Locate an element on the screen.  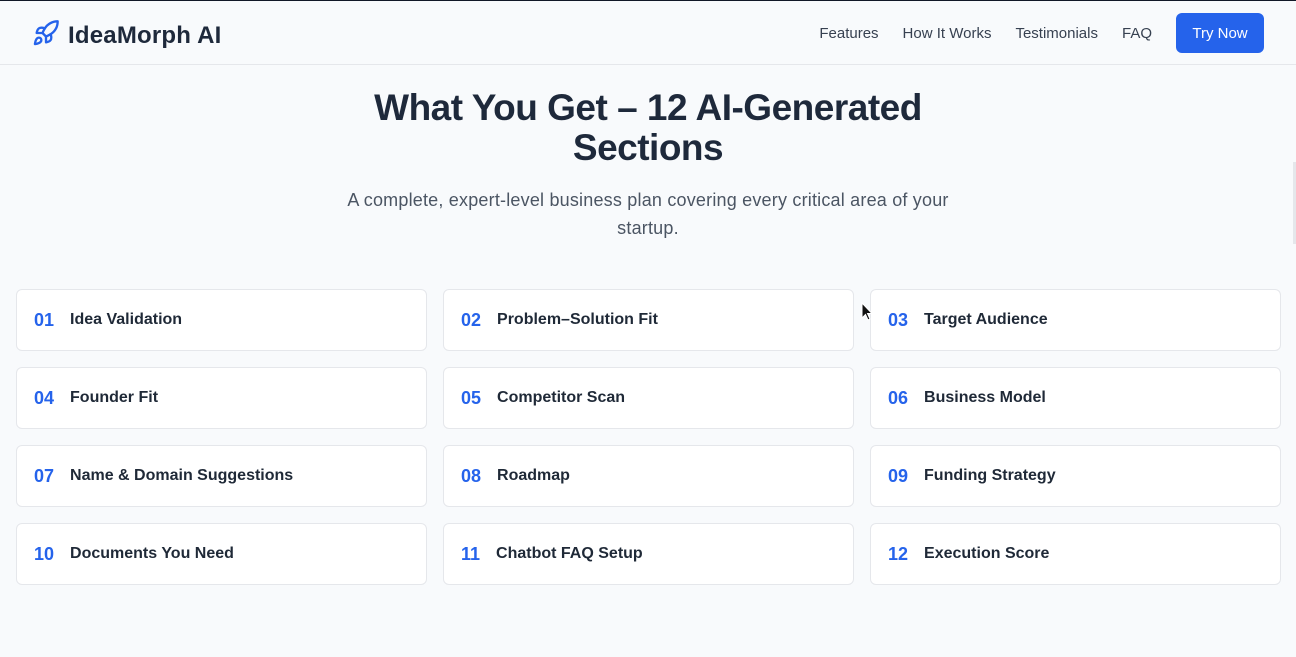
section-card: 10 Documents You Need is located at coordinates (221, 554).